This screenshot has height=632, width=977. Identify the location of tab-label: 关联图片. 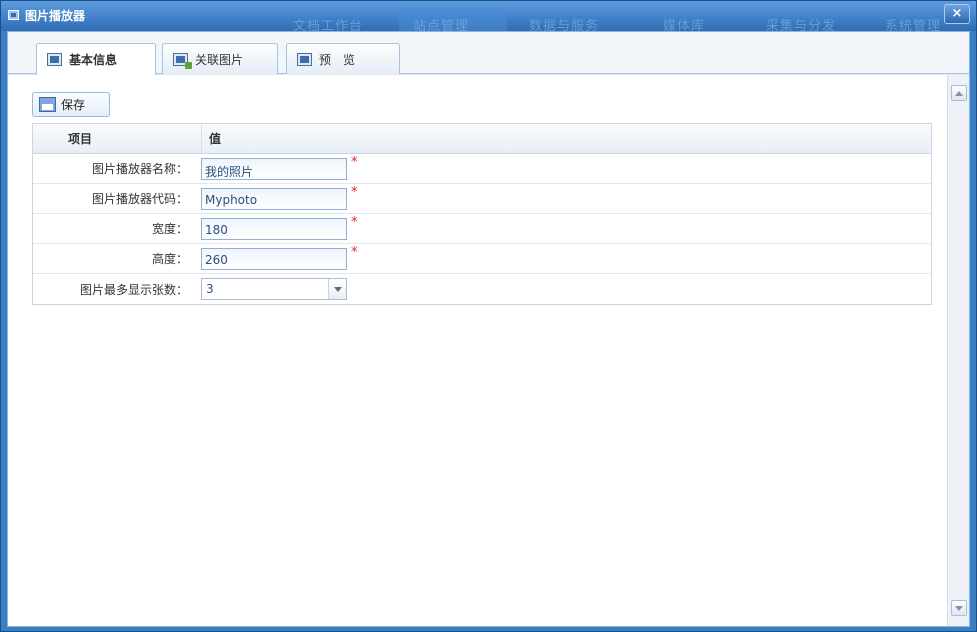
(219, 59).